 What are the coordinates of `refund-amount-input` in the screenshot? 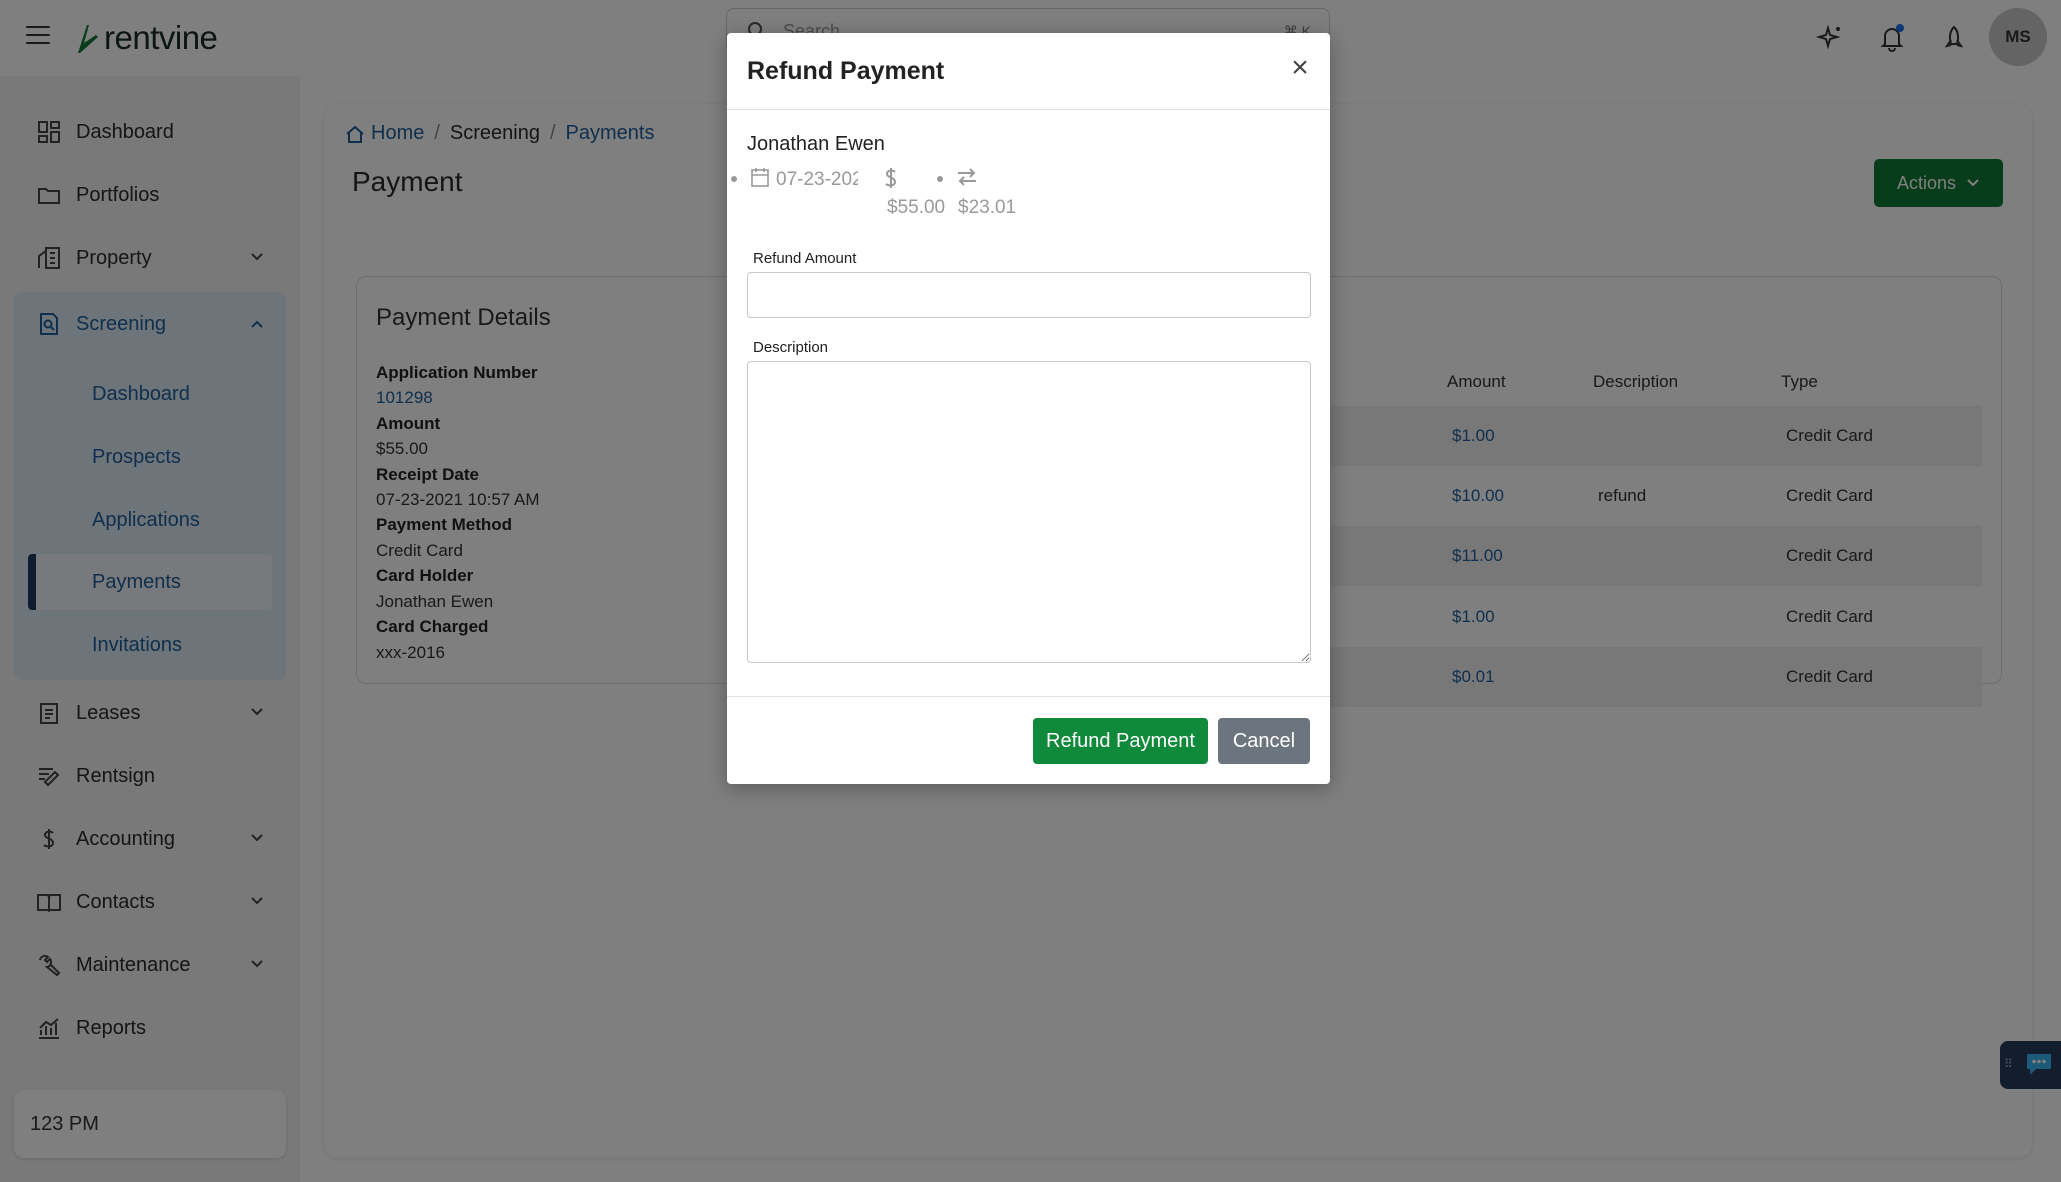 It's located at (1029, 295).